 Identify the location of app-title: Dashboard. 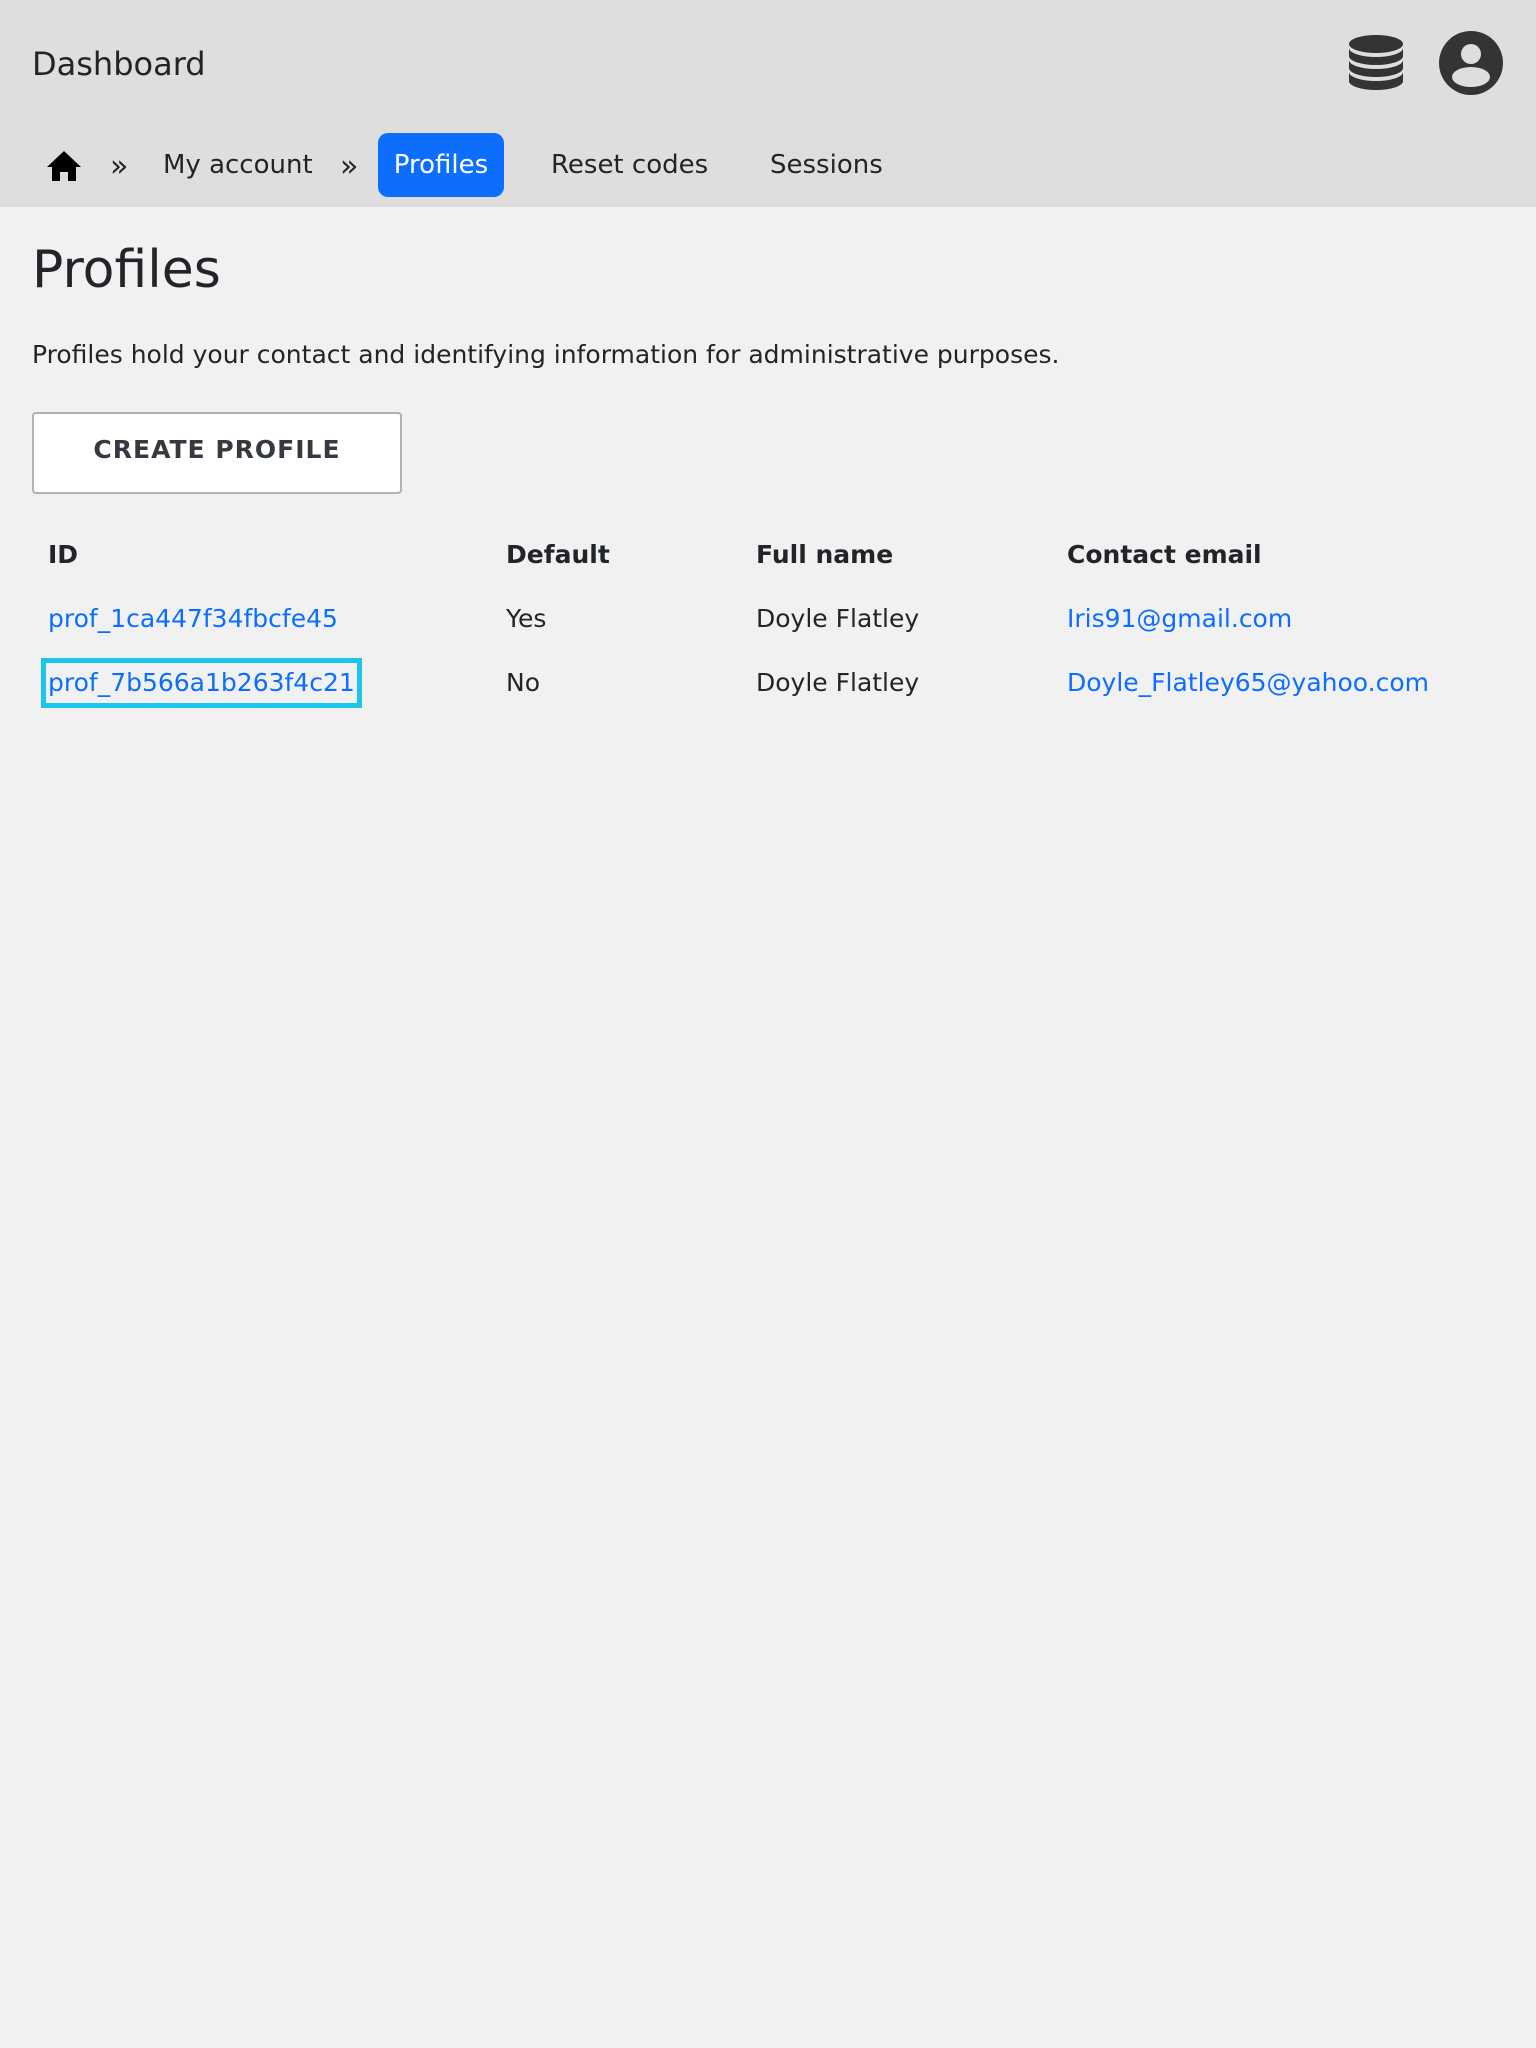
(119, 64).